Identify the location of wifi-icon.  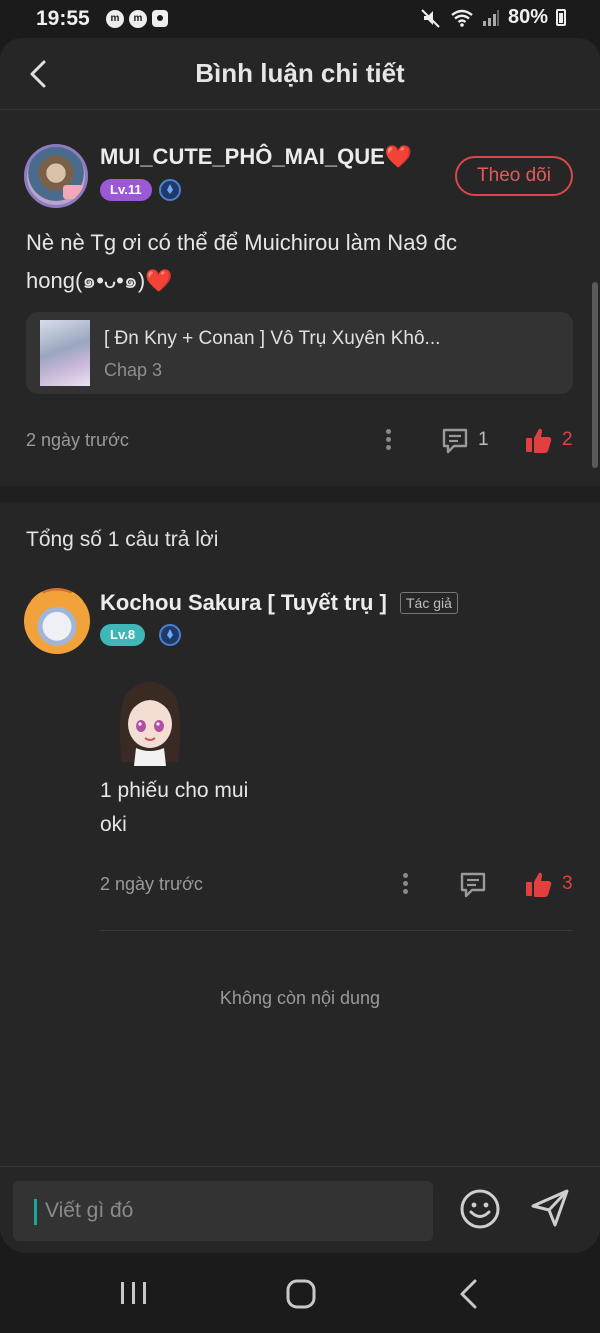
(462, 18).